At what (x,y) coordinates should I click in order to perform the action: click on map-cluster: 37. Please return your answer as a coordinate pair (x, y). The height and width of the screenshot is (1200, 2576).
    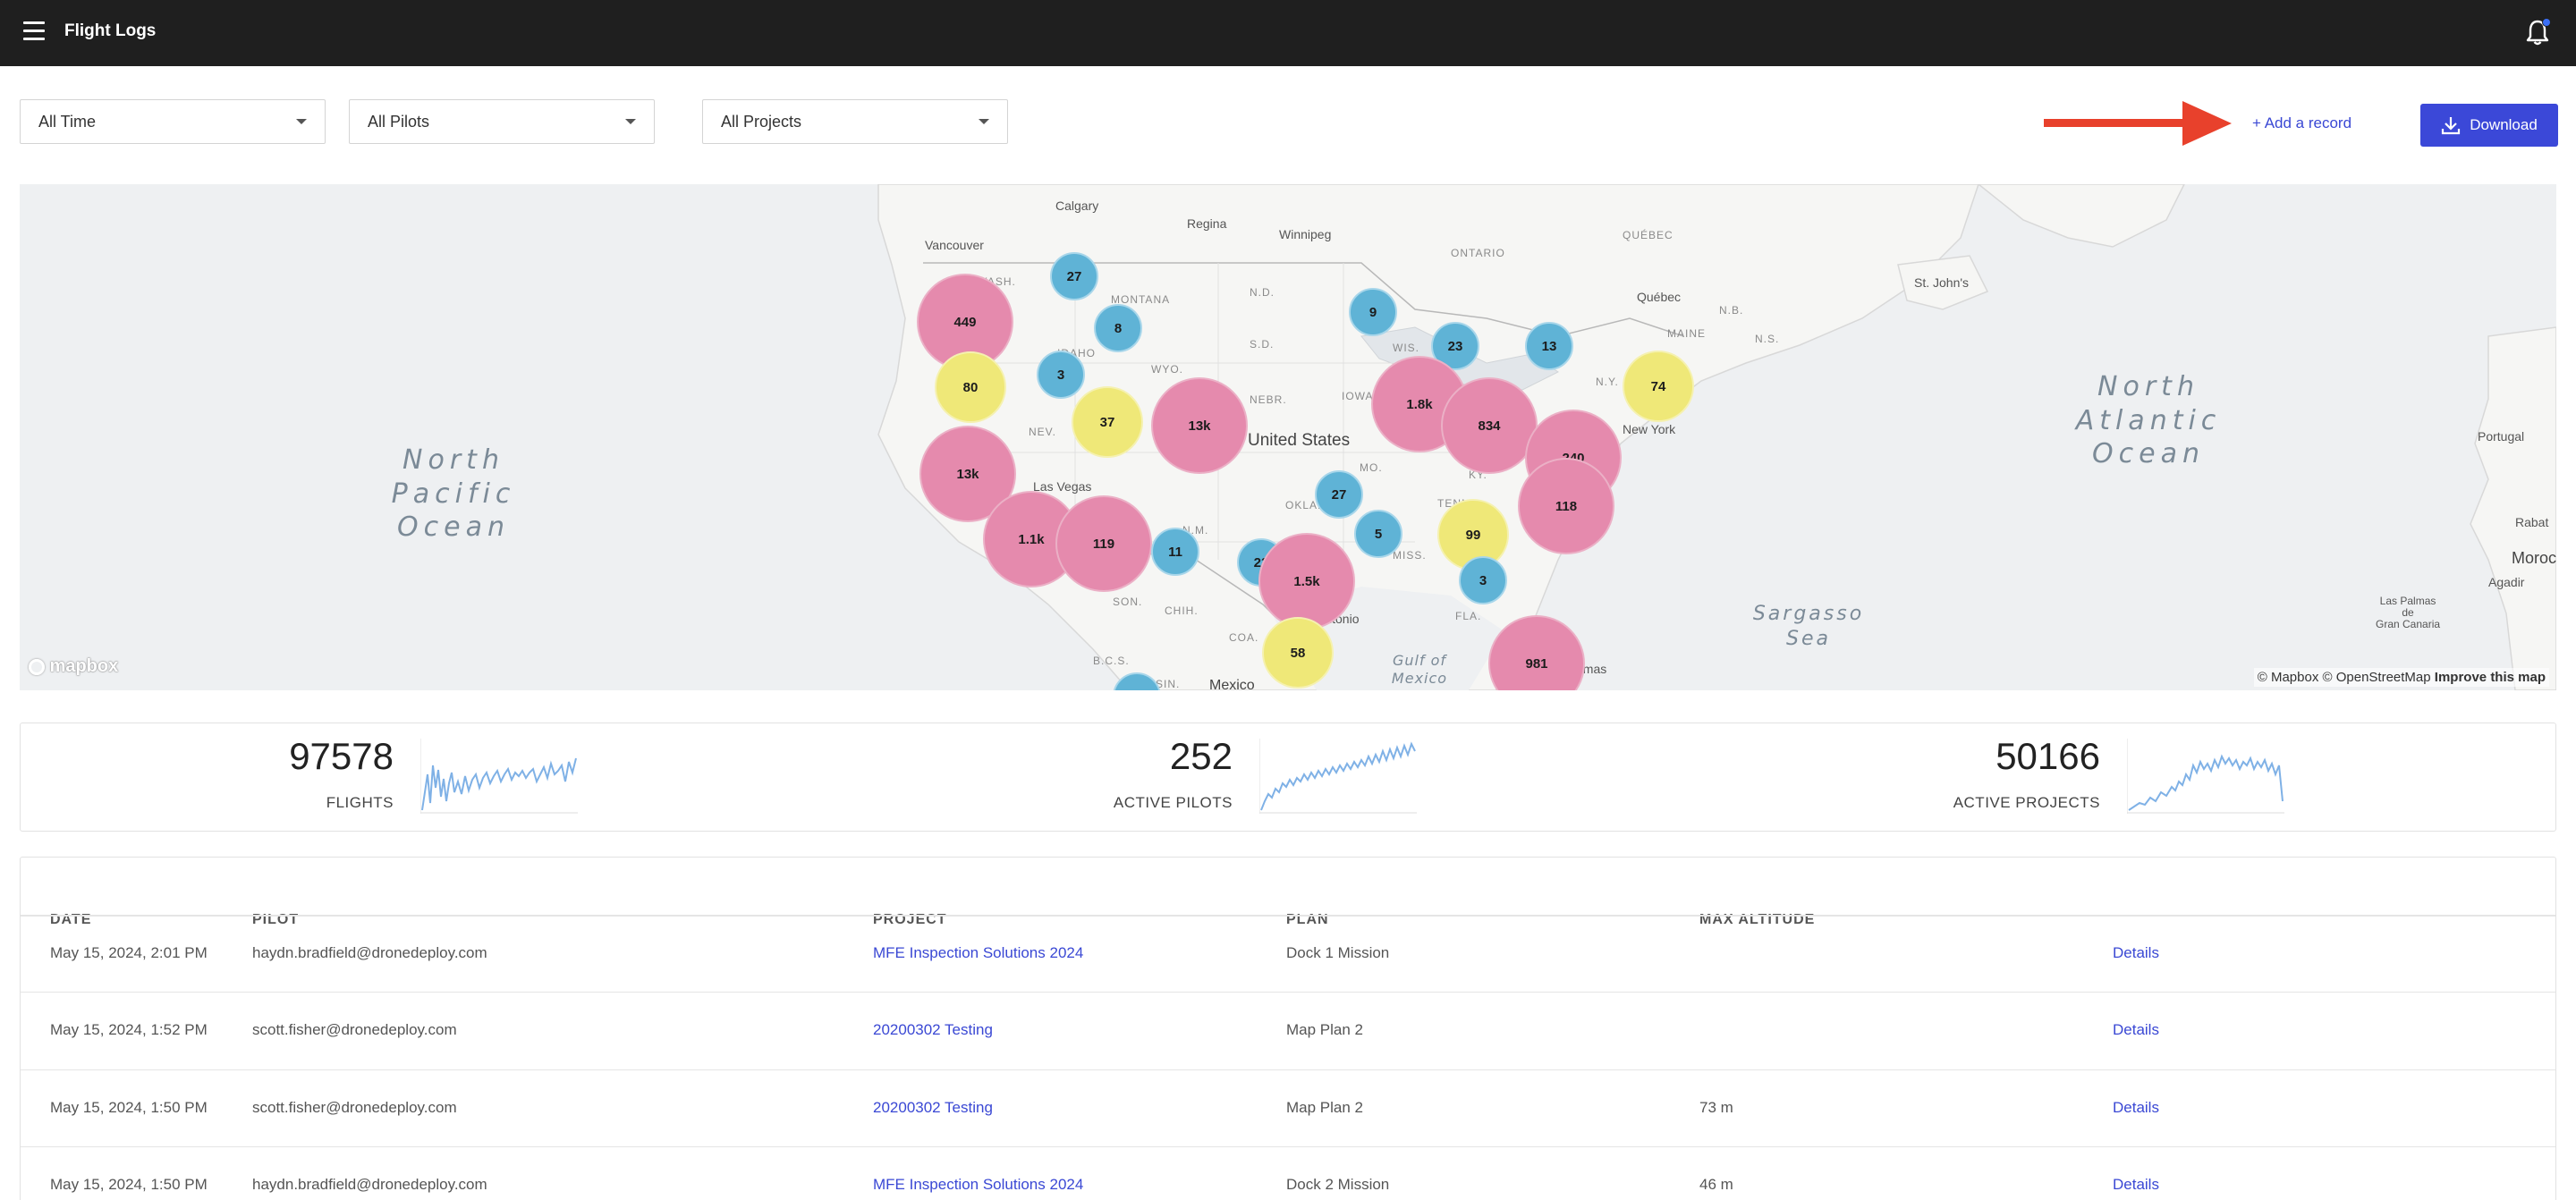
    Looking at the image, I should click on (1107, 422).